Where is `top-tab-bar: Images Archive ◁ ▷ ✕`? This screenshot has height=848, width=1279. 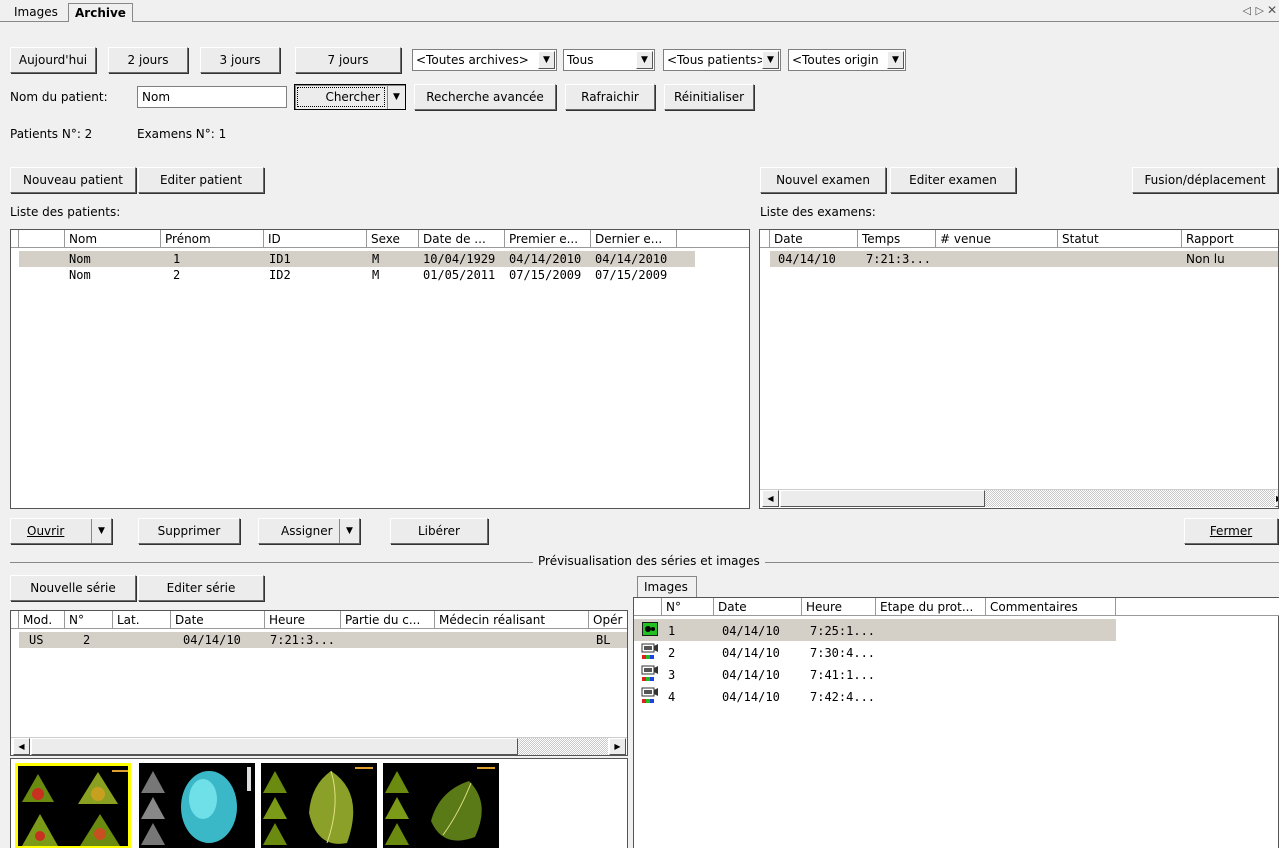 top-tab-bar: Images Archive ◁ ▷ ✕ is located at coordinates (639, 11).